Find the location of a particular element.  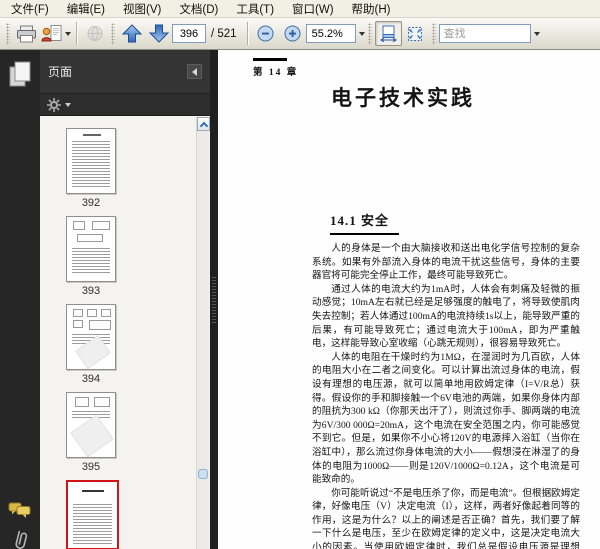

dashed-box-arrows-icon is located at coordinates (415, 33).